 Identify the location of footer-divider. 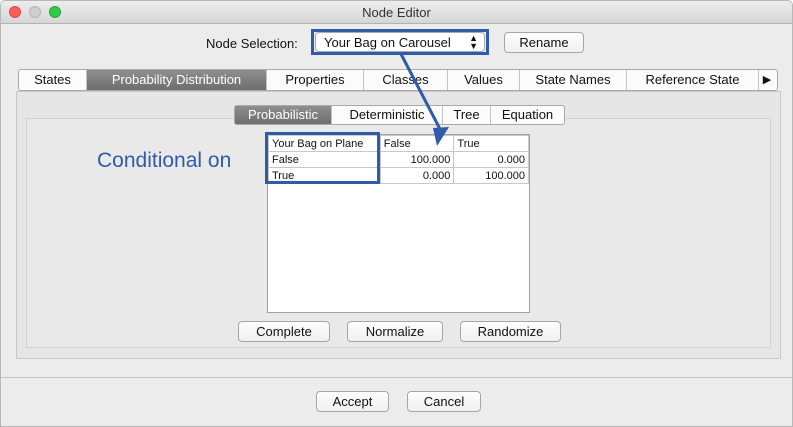
(396, 377).